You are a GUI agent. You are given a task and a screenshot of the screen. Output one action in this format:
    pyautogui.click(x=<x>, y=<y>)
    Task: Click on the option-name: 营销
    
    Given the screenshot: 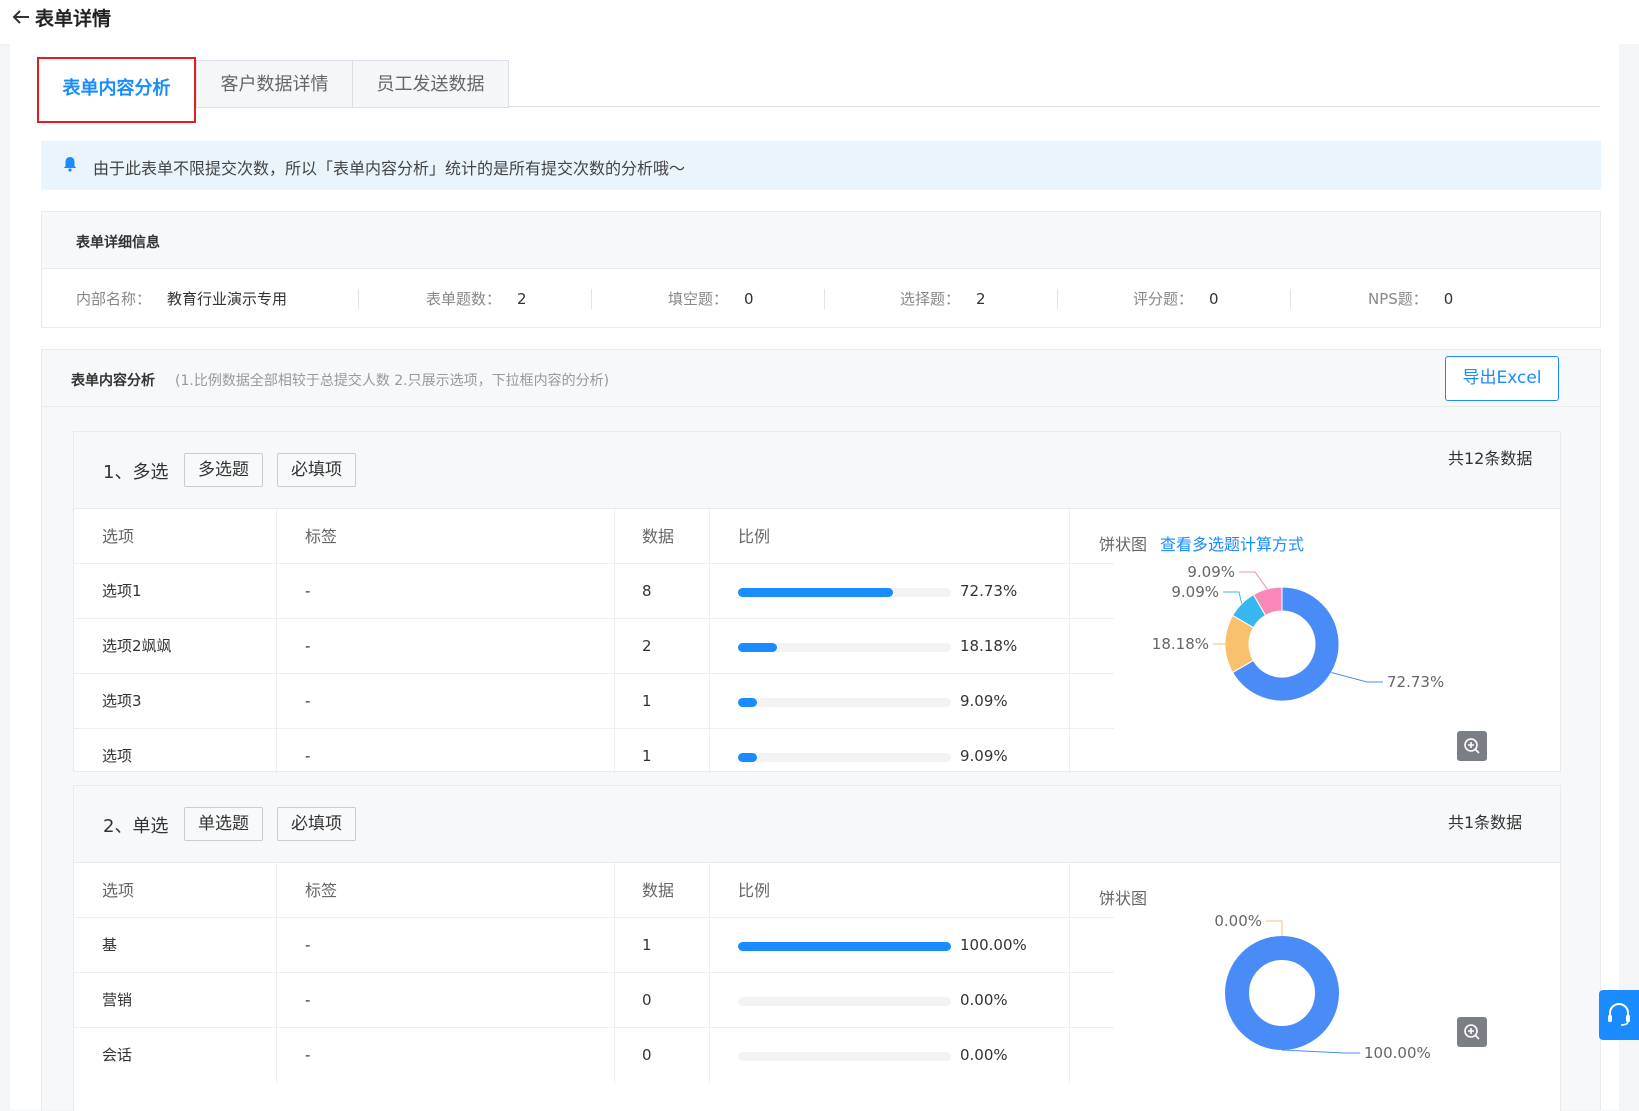 What is the action you would take?
    pyautogui.click(x=117, y=1000)
    